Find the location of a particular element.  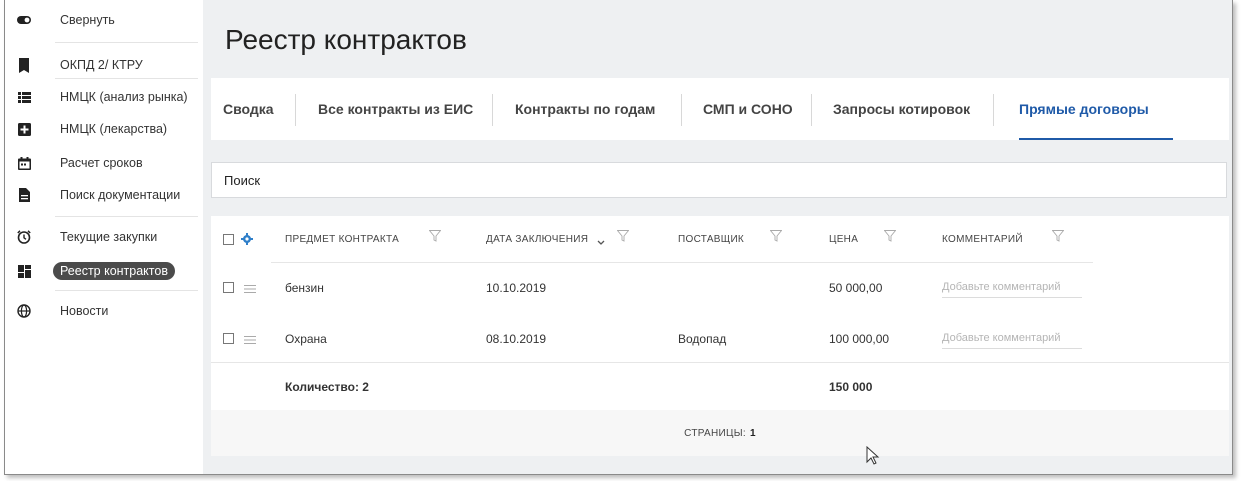

cell-subject: бензин is located at coordinates (304, 288).